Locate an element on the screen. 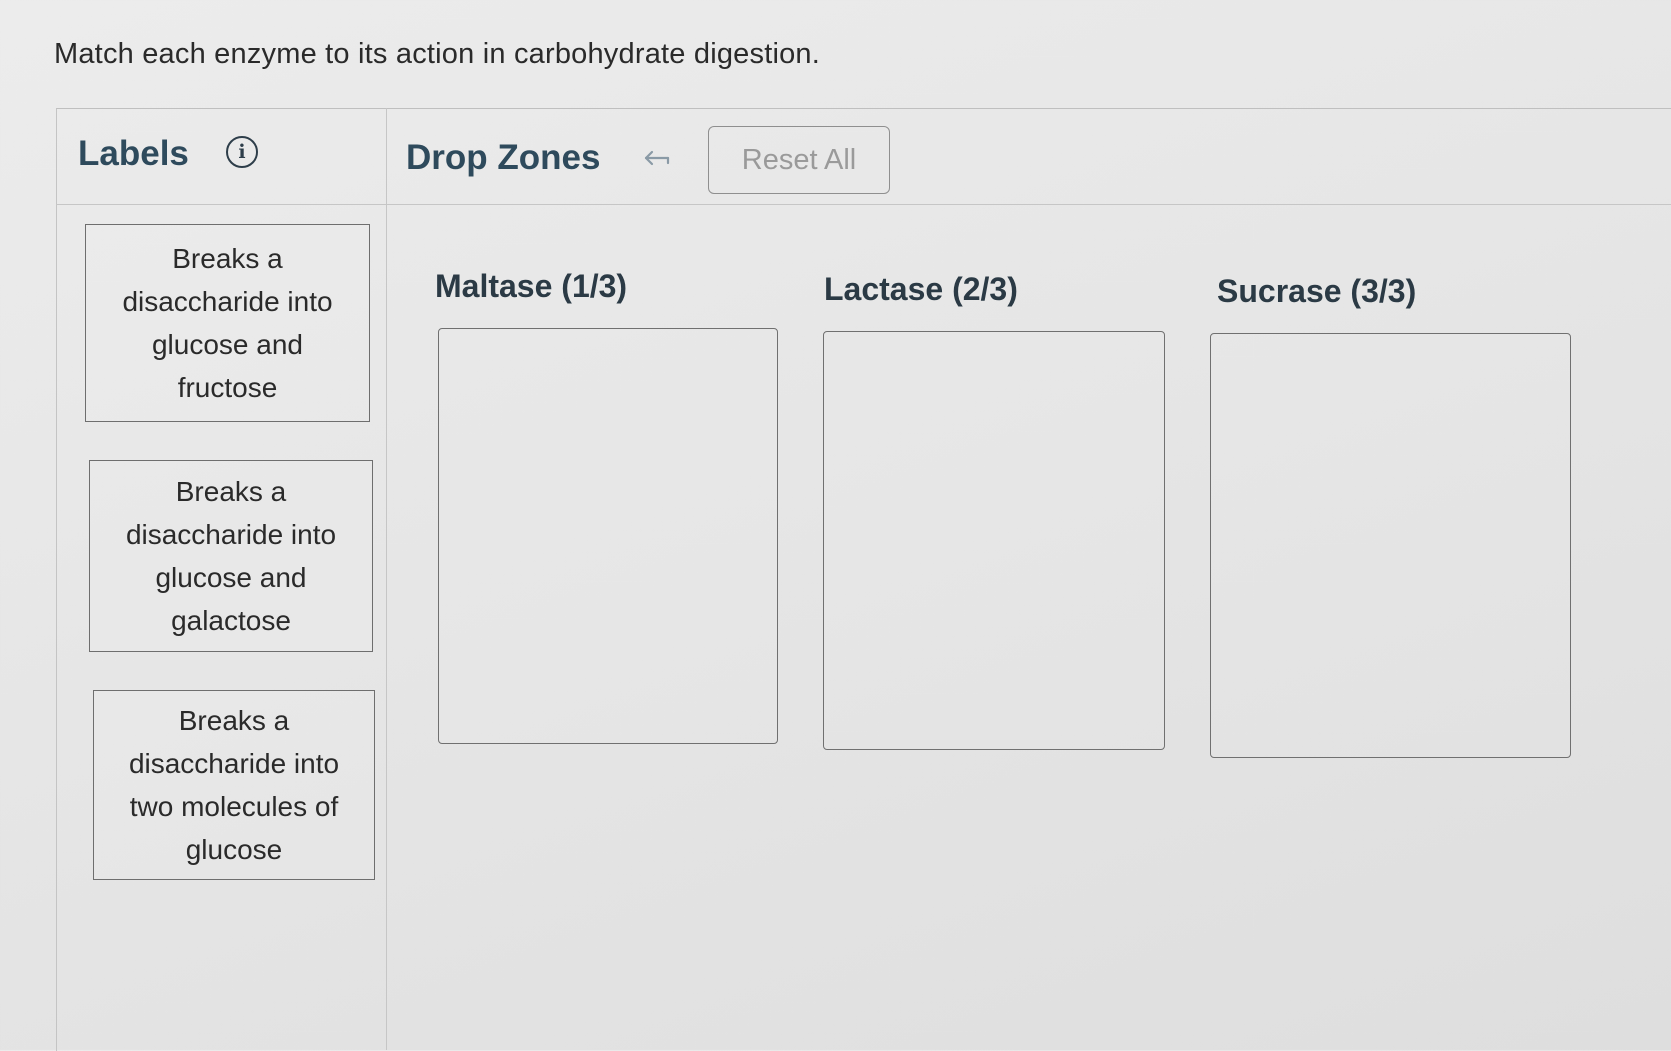 The height and width of the screenshot is (1051, 1671). drop-zone-maltase is located at coordinates (608, 536).